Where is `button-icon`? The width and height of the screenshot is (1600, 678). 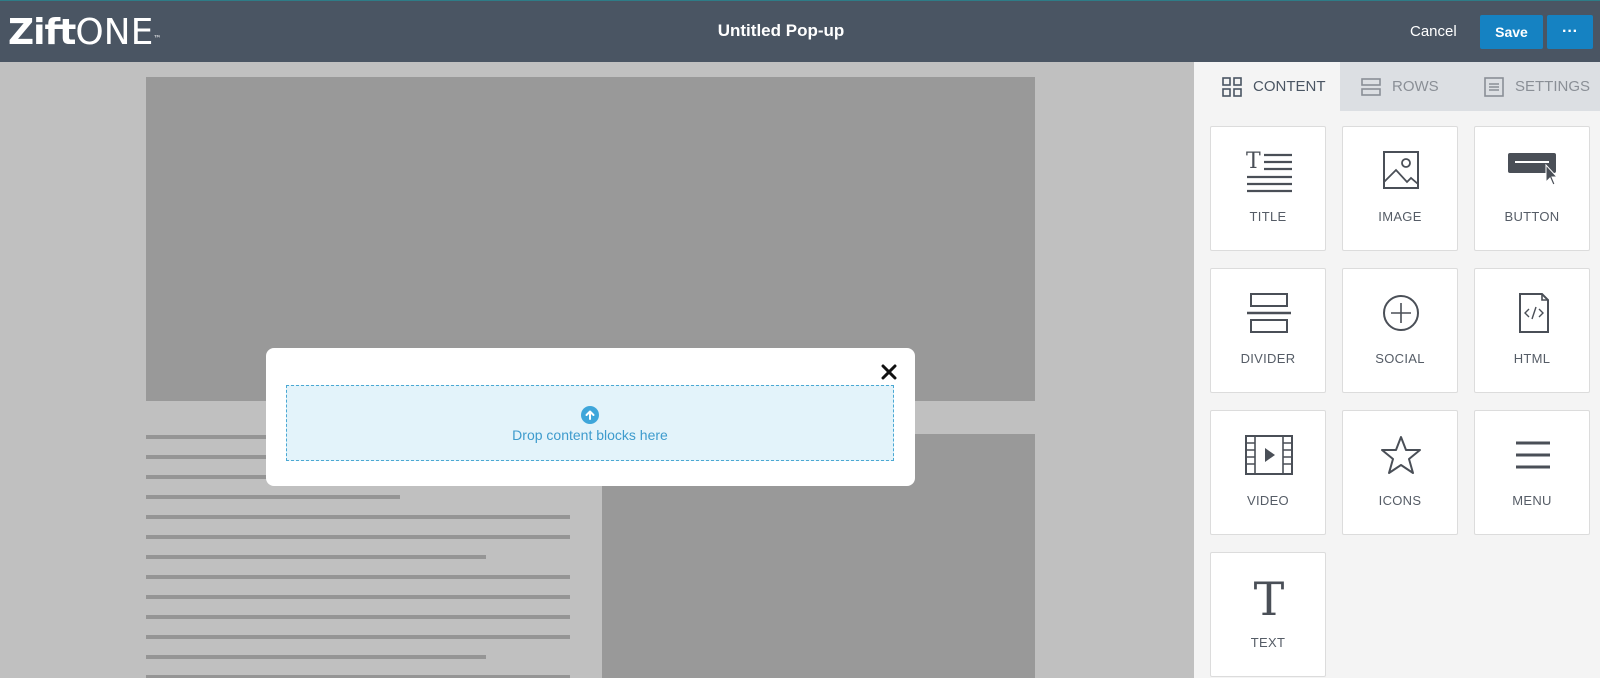 button-icon is located at coordinates (1533, 169).